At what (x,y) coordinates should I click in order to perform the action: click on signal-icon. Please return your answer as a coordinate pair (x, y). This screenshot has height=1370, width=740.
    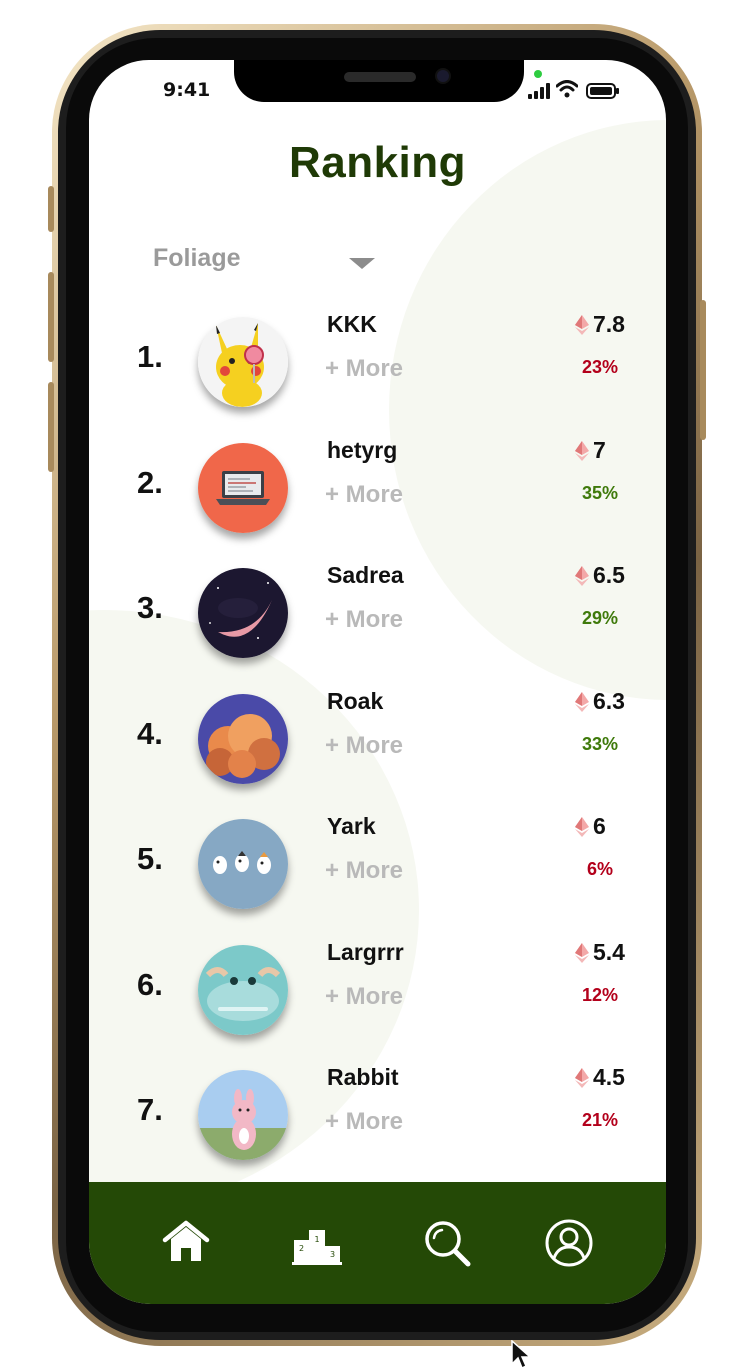
    Looking at the image, I should click on (539, 91).